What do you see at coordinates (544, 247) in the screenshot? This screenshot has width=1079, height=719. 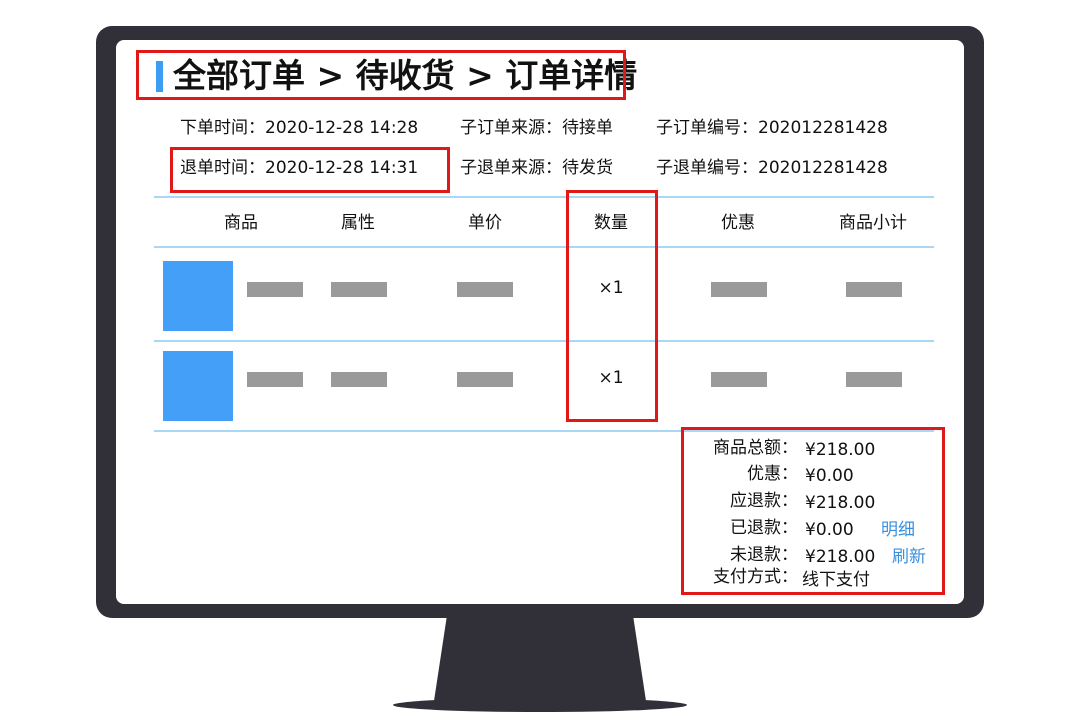 I see `table-header-divider` at bounding box center [544, 247].